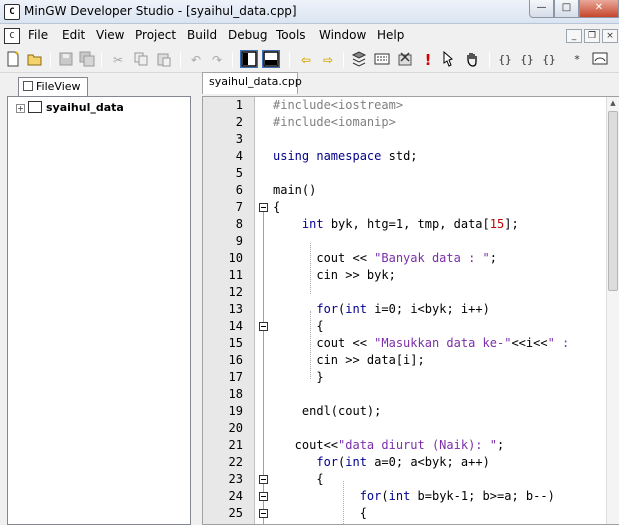 The height and width of the screenshot is (525, 619). Describe the element at coordinates (327, 411) in the screenshot. I see `code-text: endl(cout);` at that location.